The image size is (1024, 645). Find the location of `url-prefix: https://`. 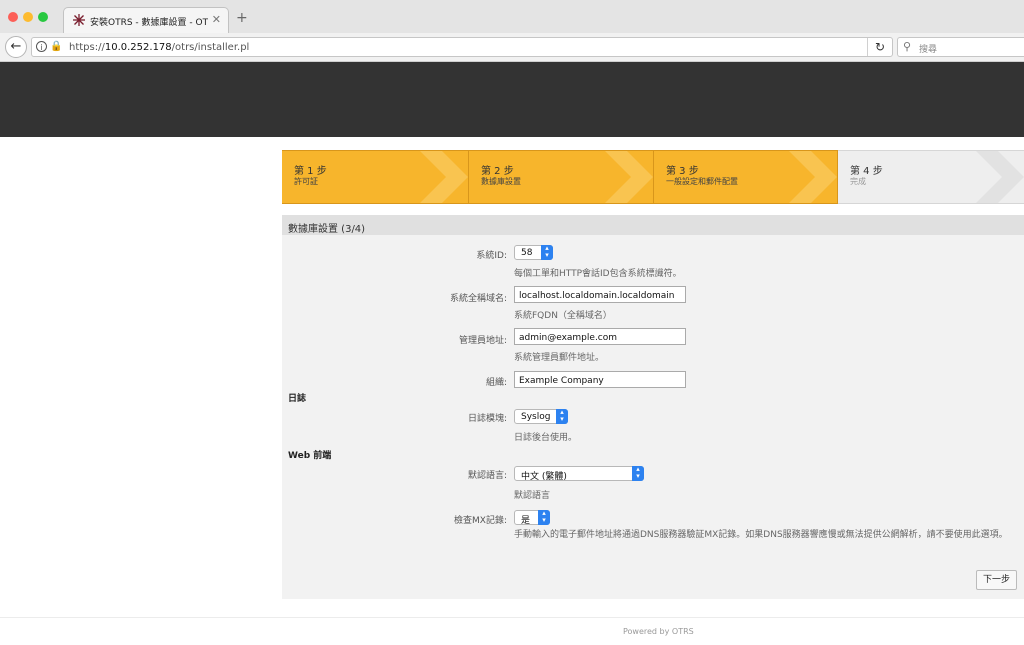

url-prefix: https:// is located at coordinates (87, 47).